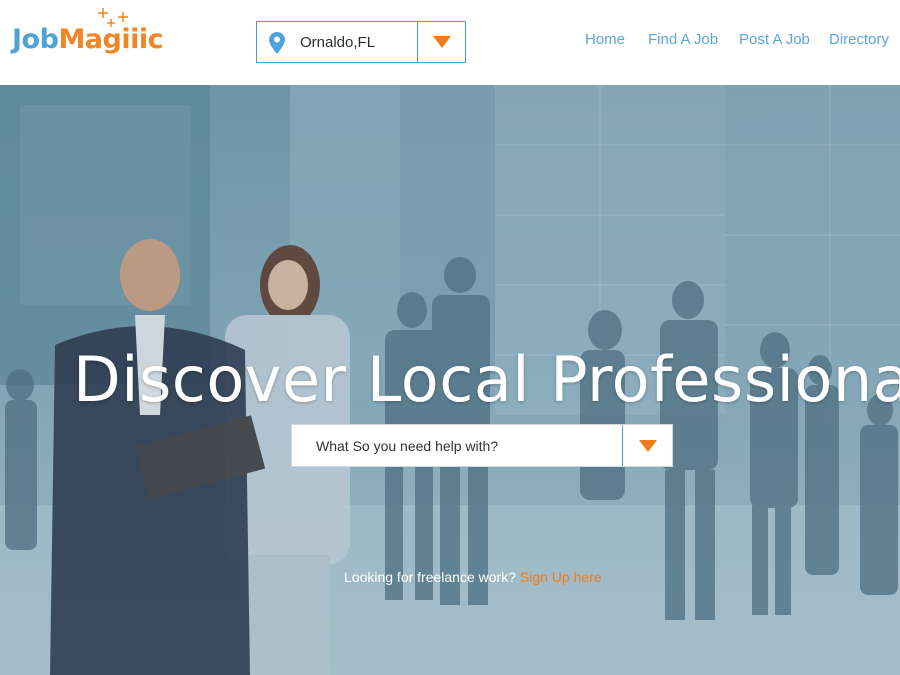 The height and width of the screenshot is (675, 900). Describe the element at coordinates (338, 42) in the screenshot. I see `location-value: Ornaldo,FL` at that location.